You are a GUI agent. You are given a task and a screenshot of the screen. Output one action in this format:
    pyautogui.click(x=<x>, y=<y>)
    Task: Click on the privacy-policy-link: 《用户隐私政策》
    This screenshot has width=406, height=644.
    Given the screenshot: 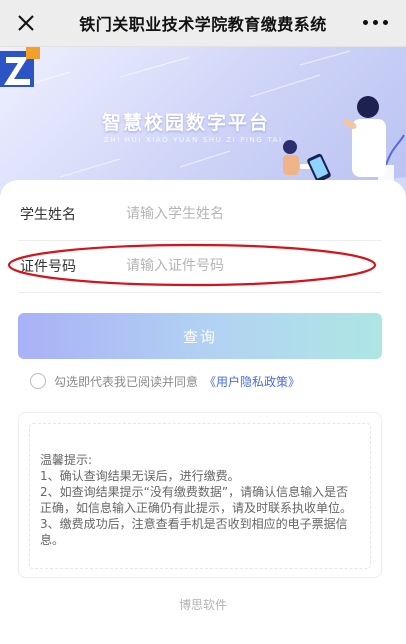 What is the action you would take?
    pyautogui.click(x=252, y=381)
    